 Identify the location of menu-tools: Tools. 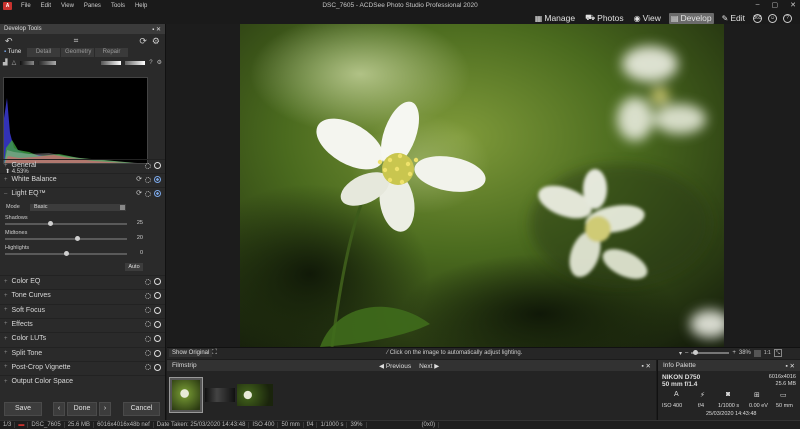
(118, 6).